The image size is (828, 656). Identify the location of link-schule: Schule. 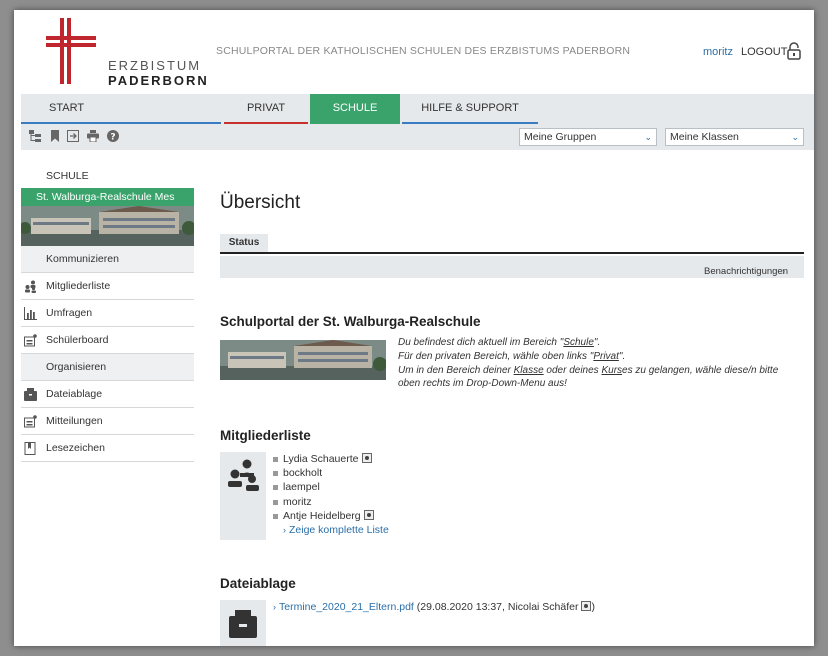
(578, 342).